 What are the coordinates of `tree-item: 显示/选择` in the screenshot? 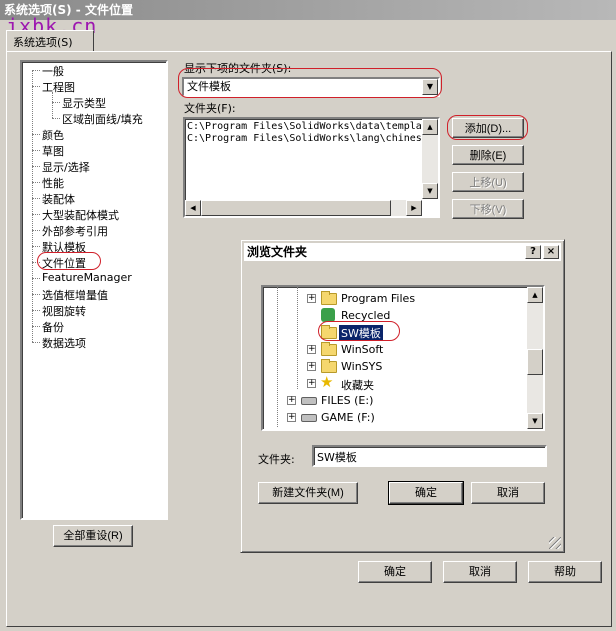 It's located at (66, 167).